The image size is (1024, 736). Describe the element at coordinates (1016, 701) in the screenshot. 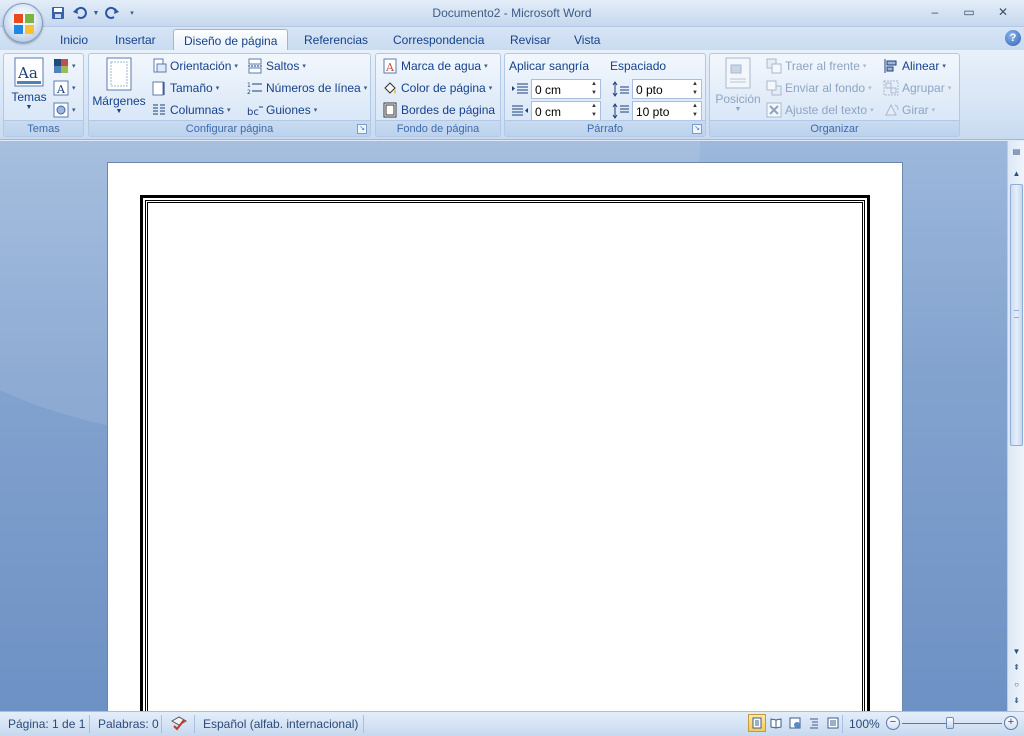

I see `next-page-icon: ⇟` at that location.